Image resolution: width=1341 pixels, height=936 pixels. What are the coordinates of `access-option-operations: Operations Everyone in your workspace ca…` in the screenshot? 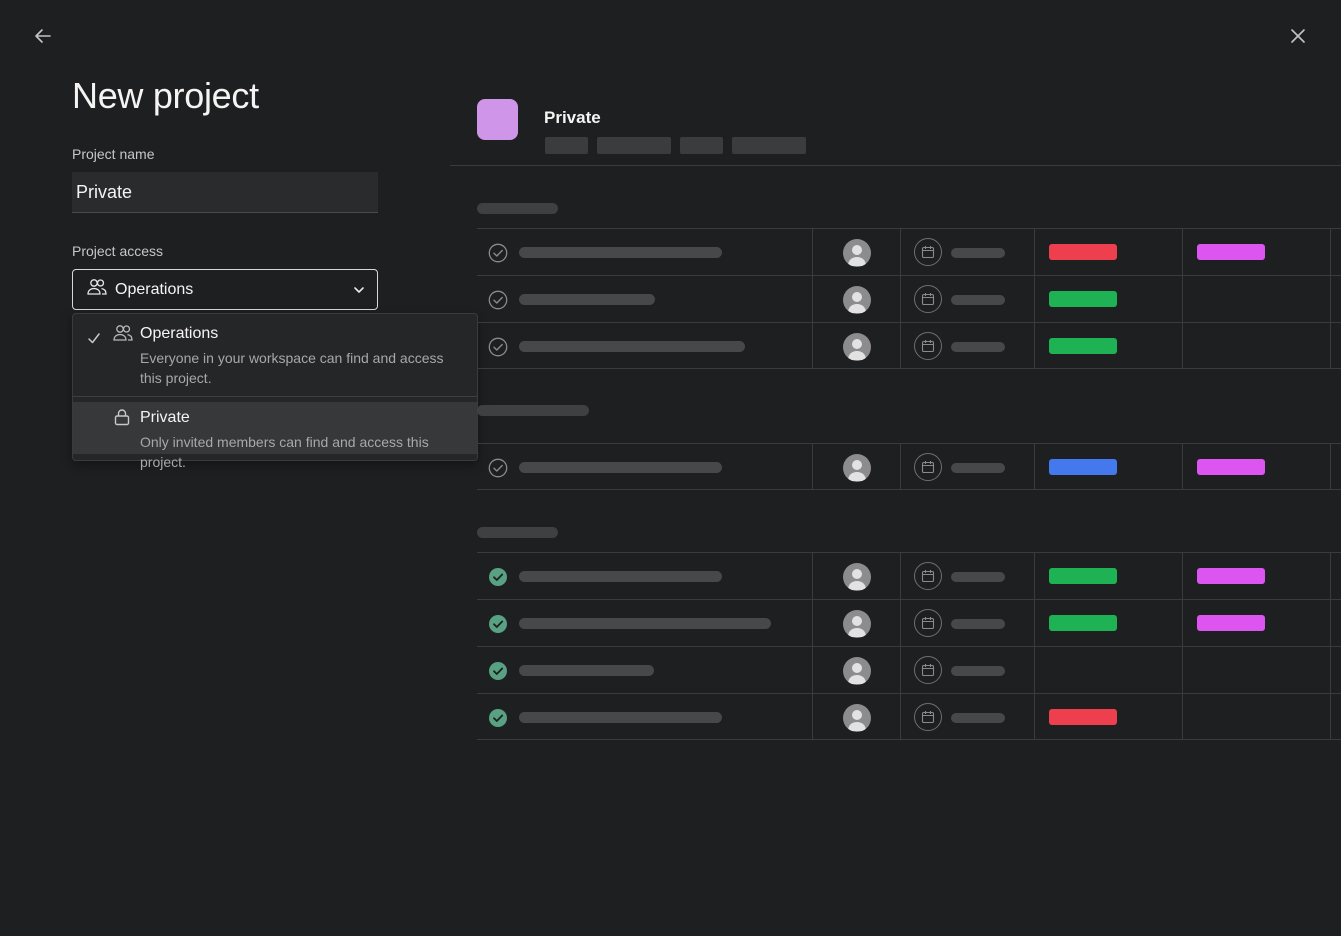 It's located at (275, 355).